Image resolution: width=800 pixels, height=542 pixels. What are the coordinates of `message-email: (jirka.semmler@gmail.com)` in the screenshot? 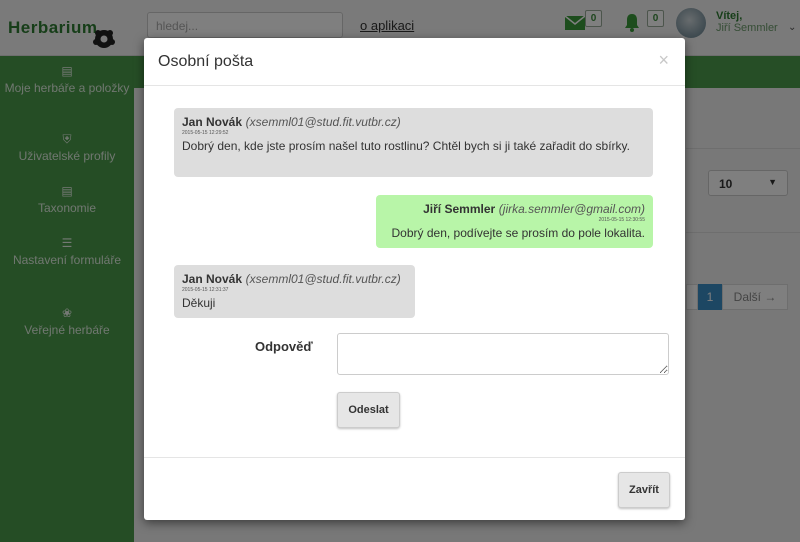 It's located at (571, 209).